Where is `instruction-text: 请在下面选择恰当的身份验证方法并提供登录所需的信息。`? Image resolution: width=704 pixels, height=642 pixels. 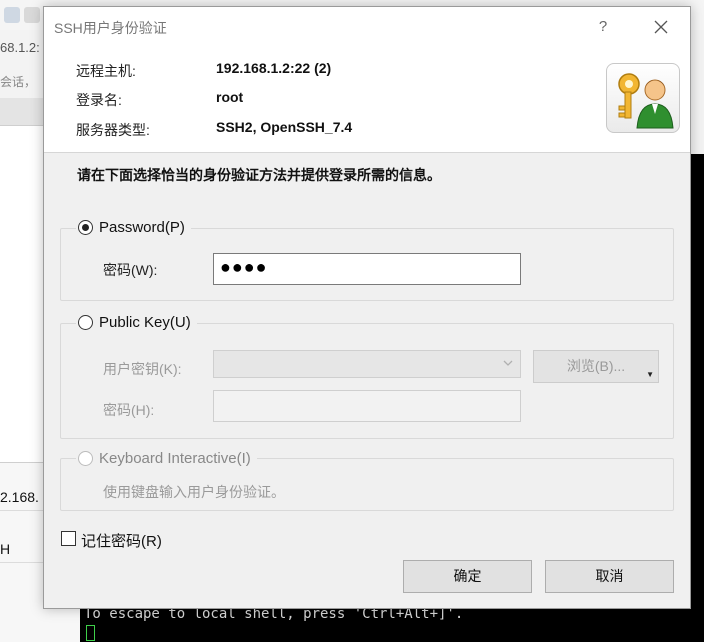 instruction-text: 请在下面选择恰当的身份验证方法并提供登录所需的信息。 is located at coordinates (259, 175).